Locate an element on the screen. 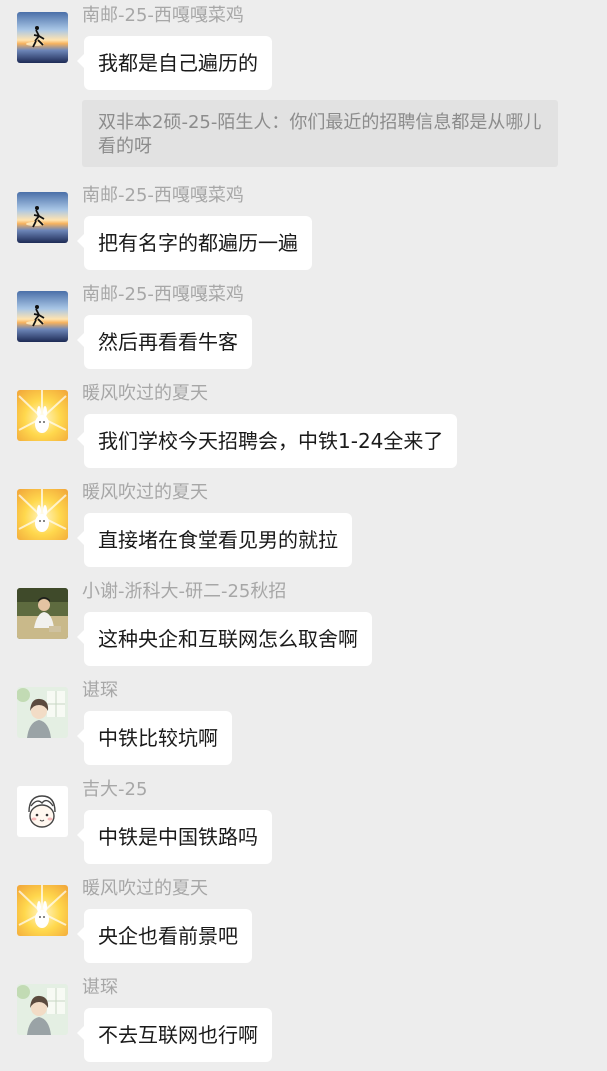  message-bubble: 我们学校今天招聘会，中铁1-24全来了 is located at coordinates (267, 441).